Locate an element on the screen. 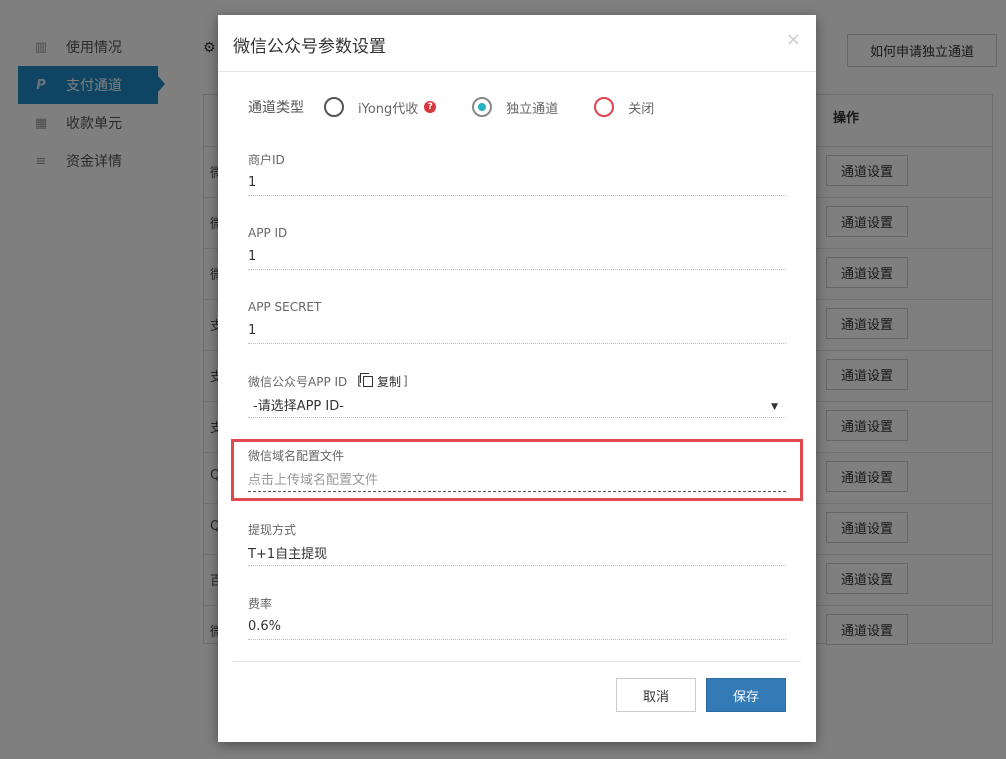  rate-field: 费率 0.6% is located at coordinates (517, 617).